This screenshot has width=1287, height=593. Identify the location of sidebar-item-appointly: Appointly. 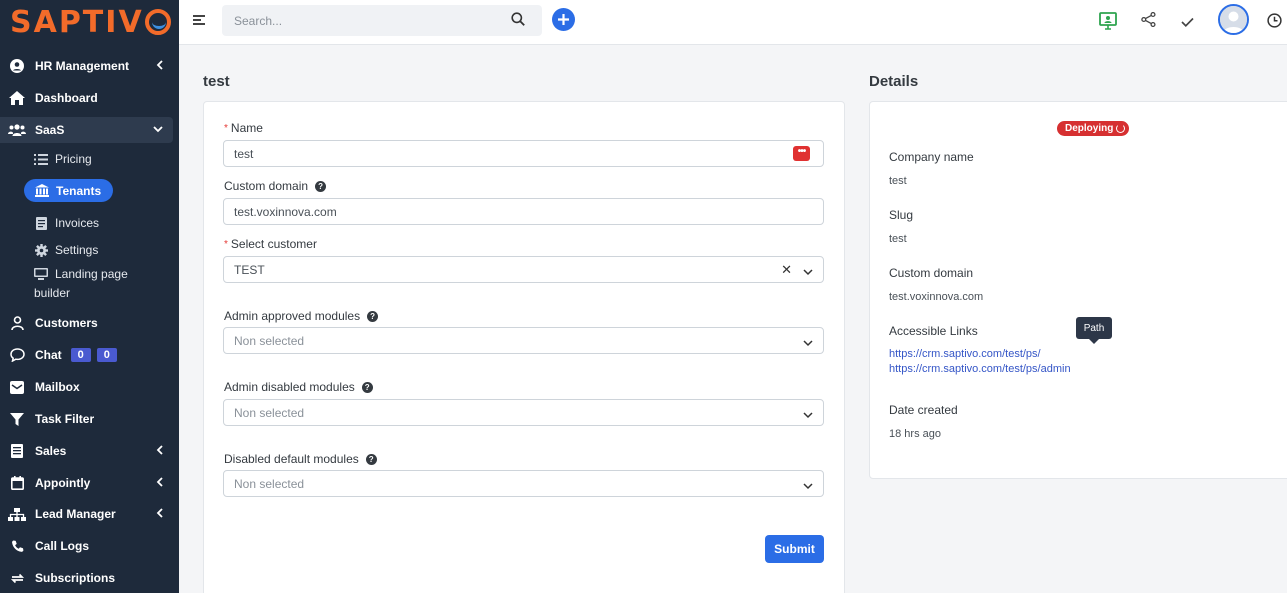
(89, 483).